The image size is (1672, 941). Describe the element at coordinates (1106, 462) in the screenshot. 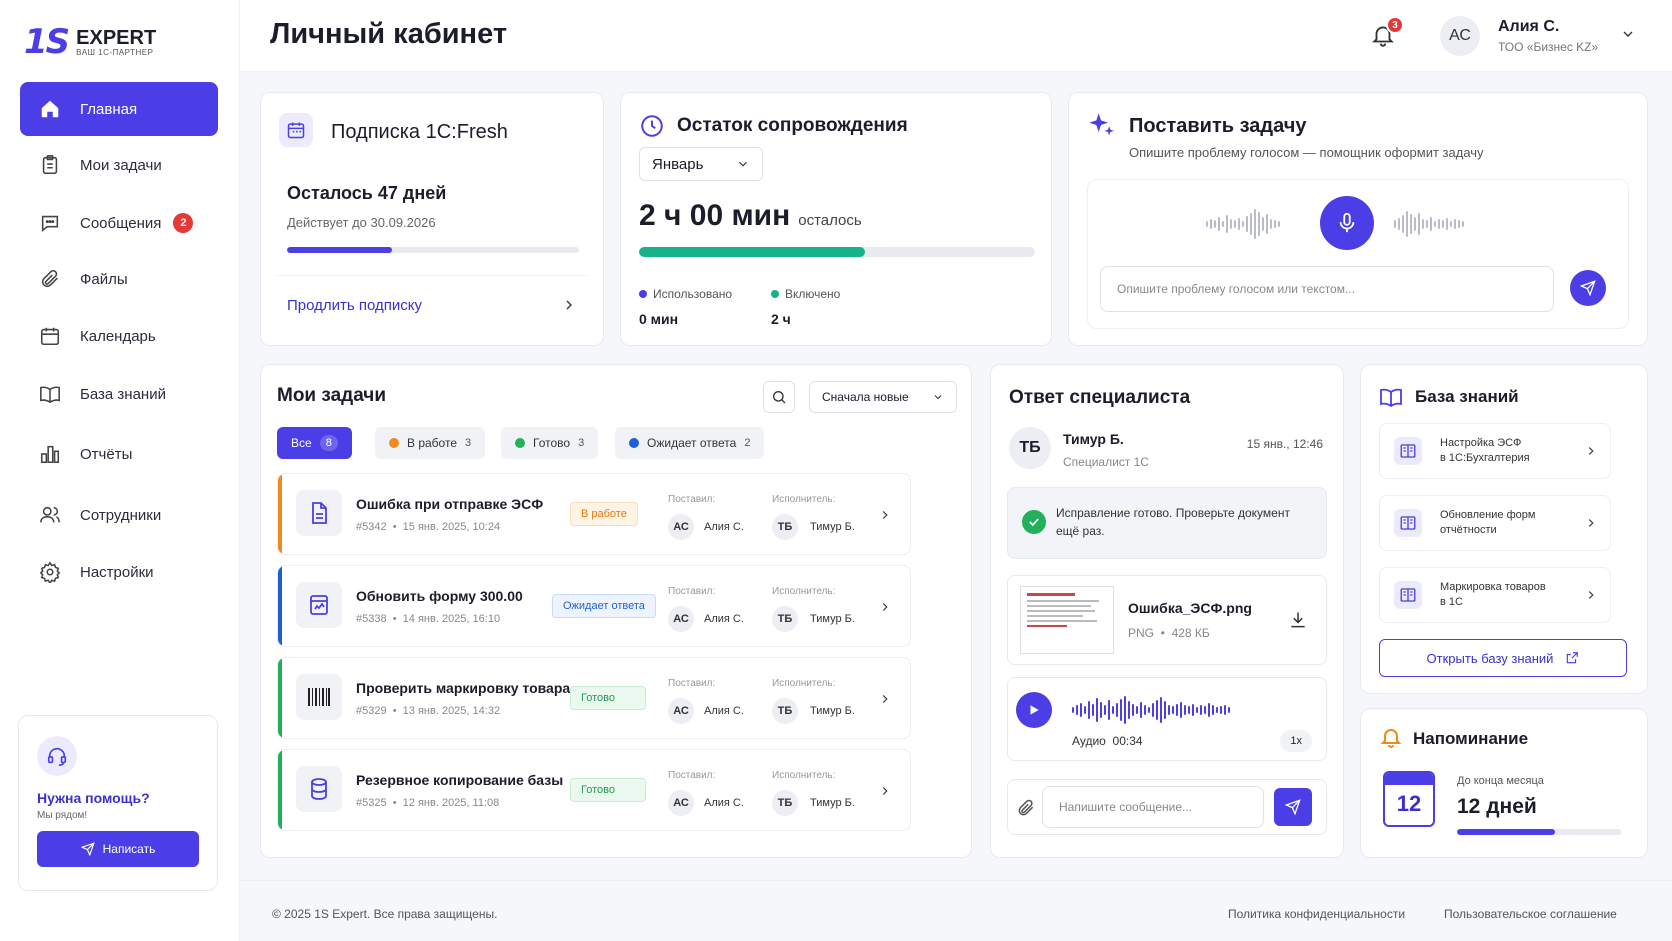

I see `specialist-role: Специалист 1С` at that location.